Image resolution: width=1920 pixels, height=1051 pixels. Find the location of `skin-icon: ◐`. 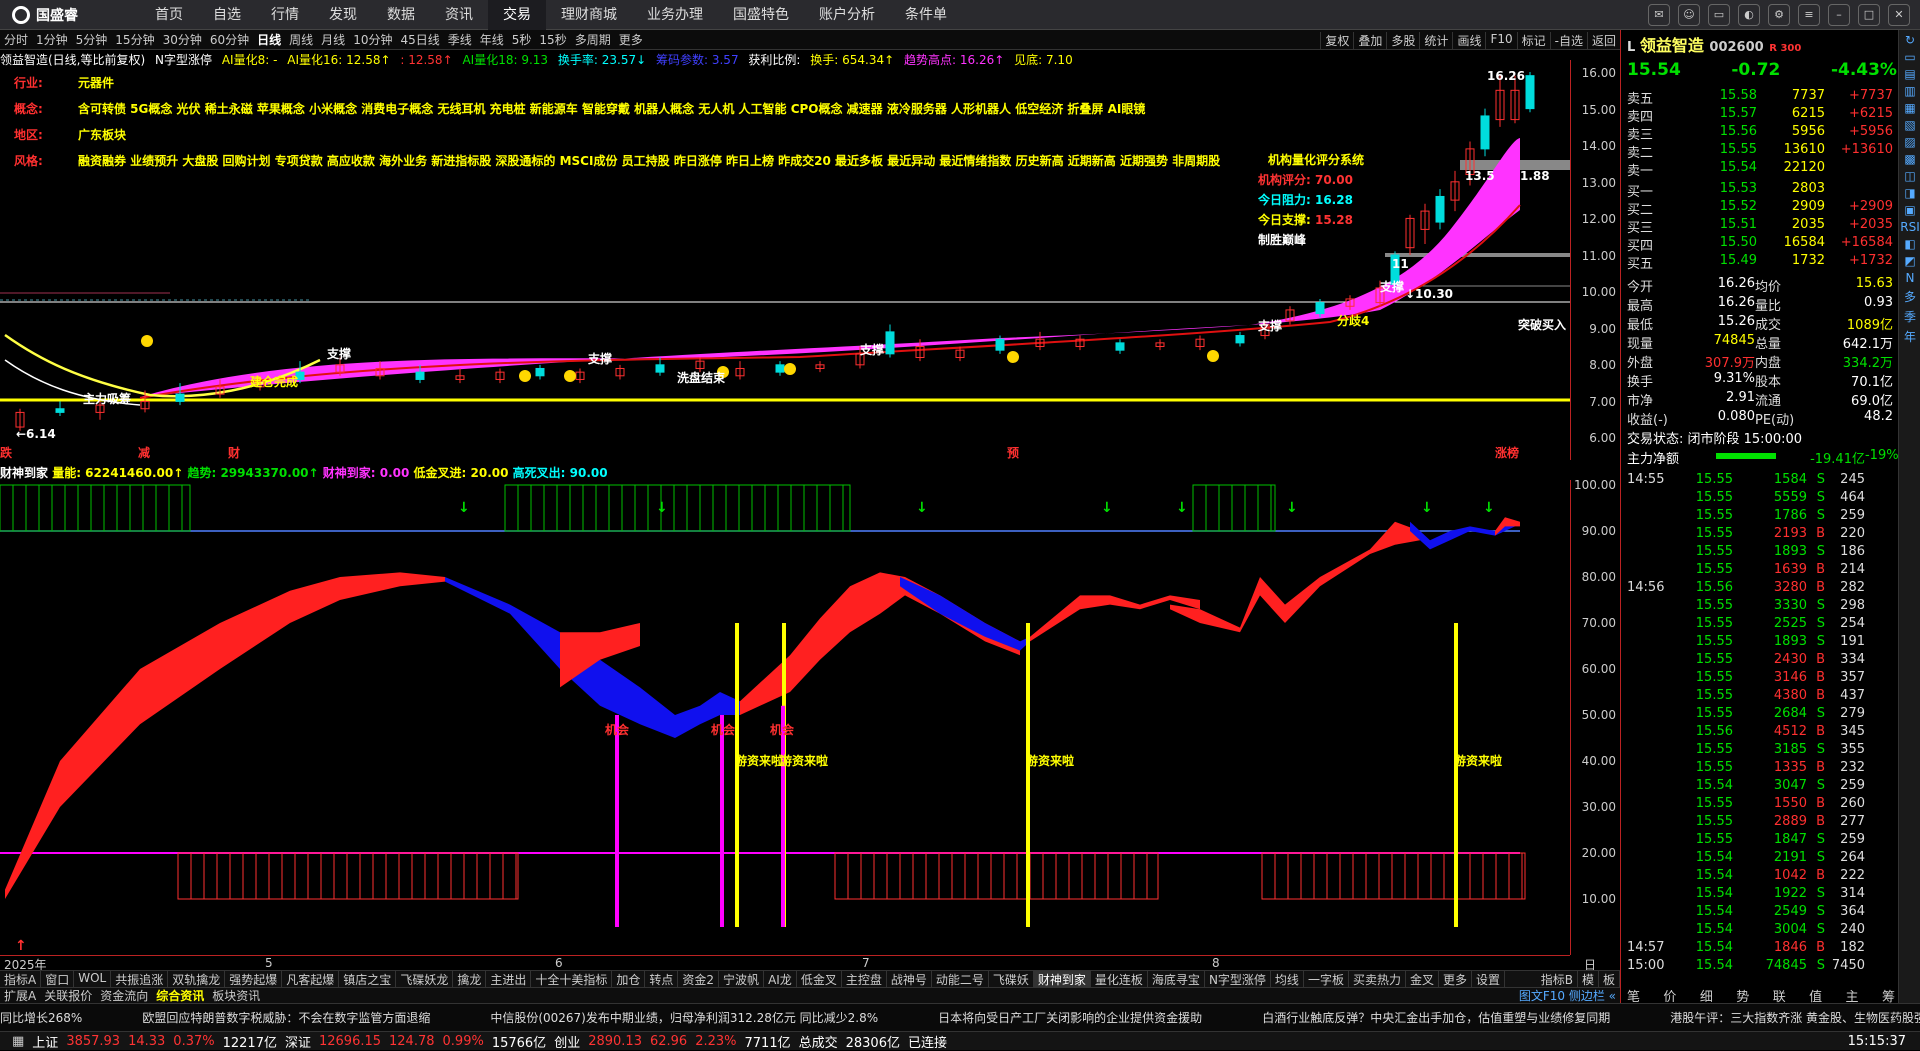

skin-icon: ◐ is located at coordinates (1749, 15).